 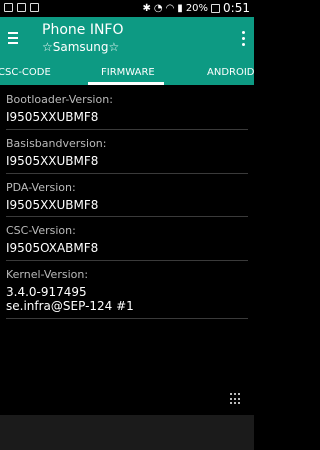 I want to click on item-value: 3.4.0-917495, so click(x=46, y=292).